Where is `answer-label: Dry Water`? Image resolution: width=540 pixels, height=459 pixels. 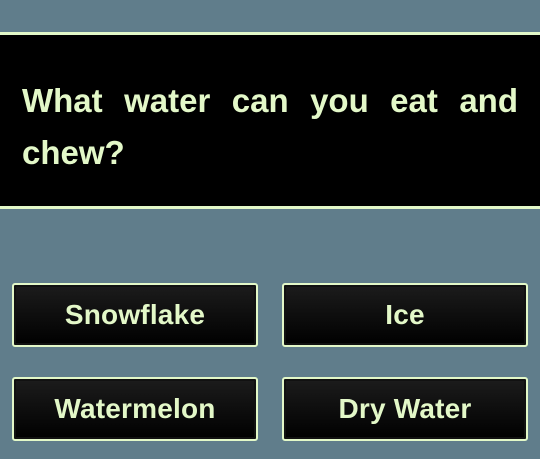 answer-label: Dry Water is located at coordinates (405, 408).